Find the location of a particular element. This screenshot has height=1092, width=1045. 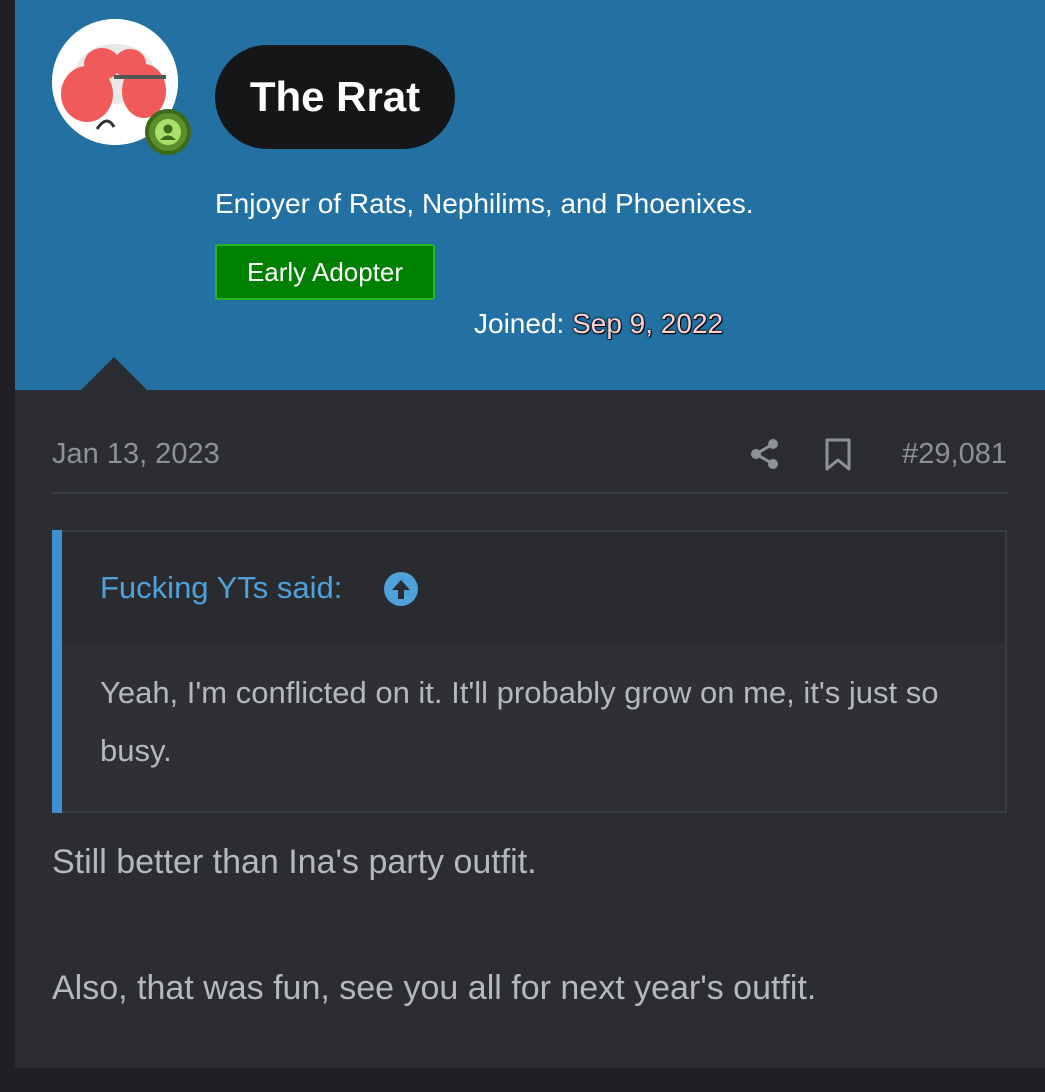

page-edge is located at coordinates (7, 534).